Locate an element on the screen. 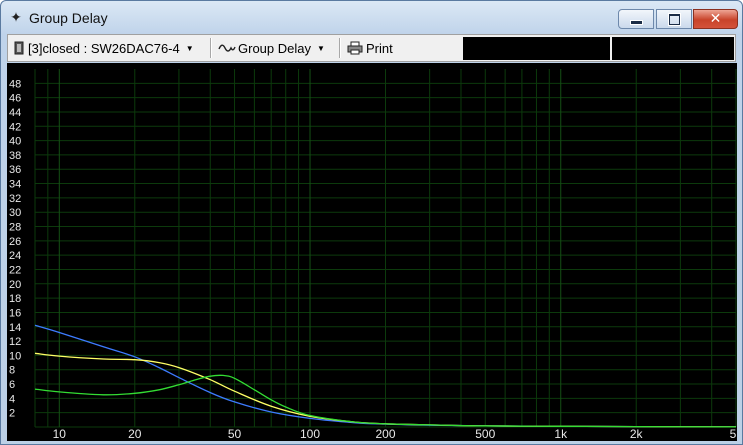 This screenshot has width=743, height=445. close-button: ✕ is located at coordinates (715, 19).